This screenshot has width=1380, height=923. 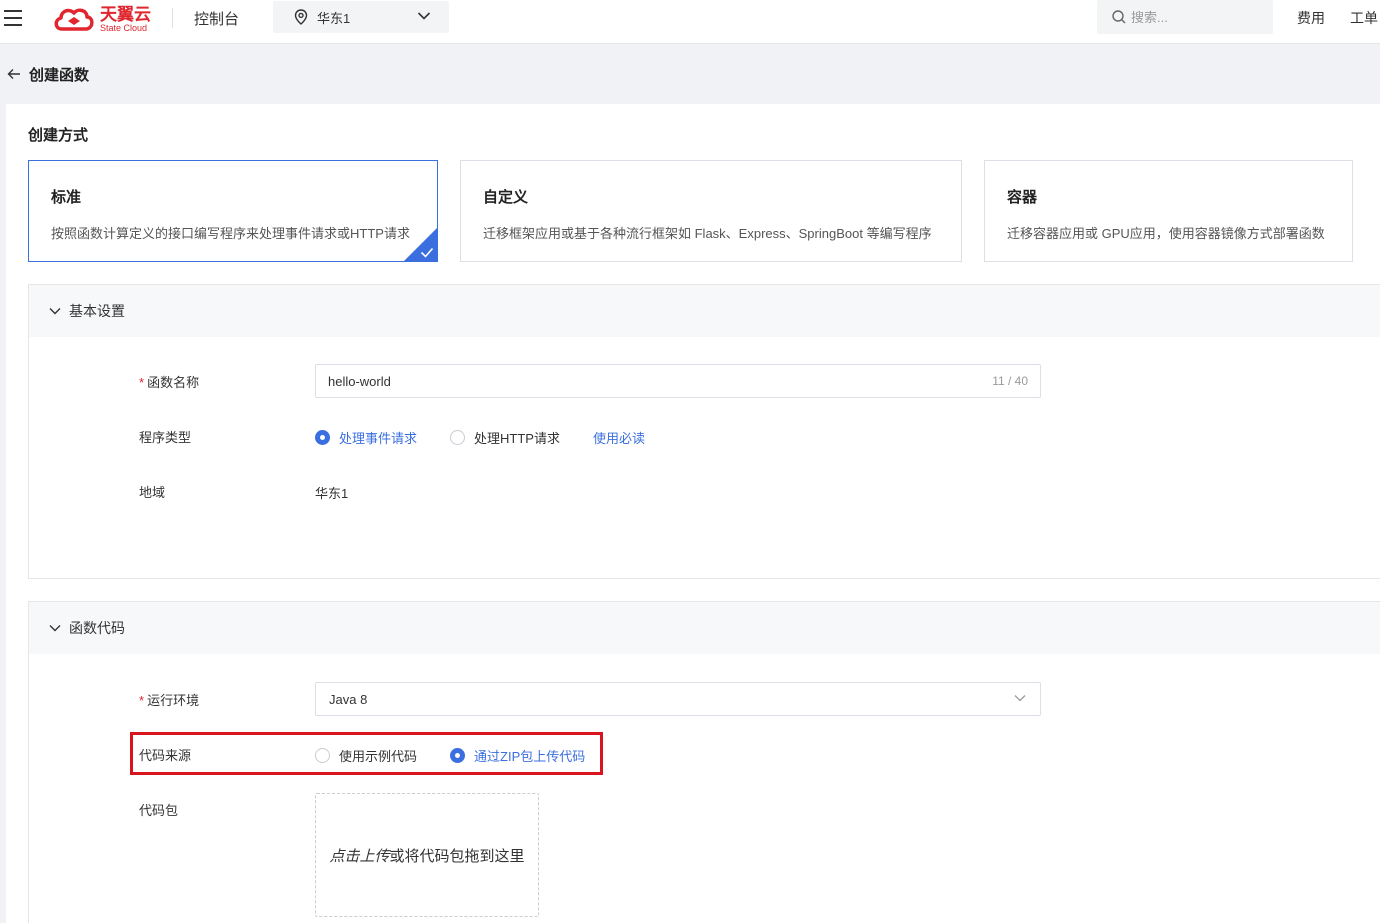 What do you see at coordinates (97, 628) in the screenshot?
I see `function-code-title: 函数代码` at bounding box center [97, 628].